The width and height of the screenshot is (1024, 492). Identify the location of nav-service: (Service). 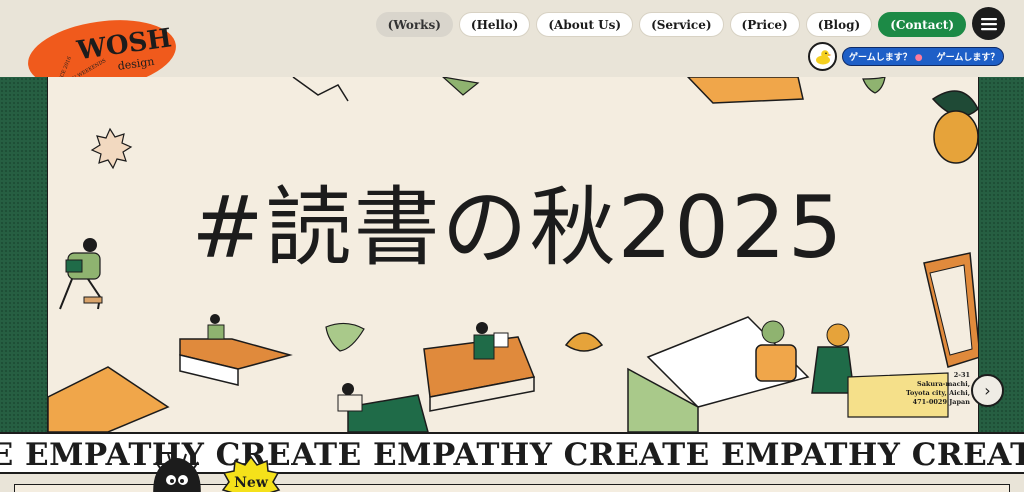
(681, 24).